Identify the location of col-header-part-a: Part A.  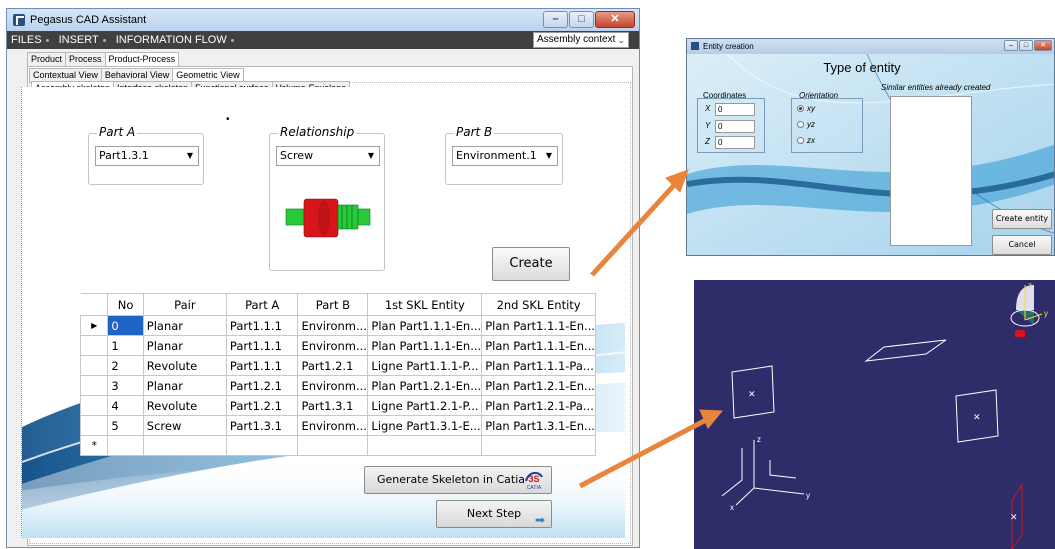
(262, 304).